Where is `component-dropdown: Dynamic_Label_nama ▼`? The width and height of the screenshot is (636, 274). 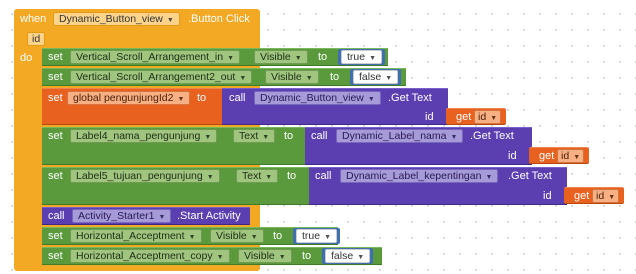 component-dropdown: Dynamic_Label_nama ▼ is located at coordinates (400, 136).